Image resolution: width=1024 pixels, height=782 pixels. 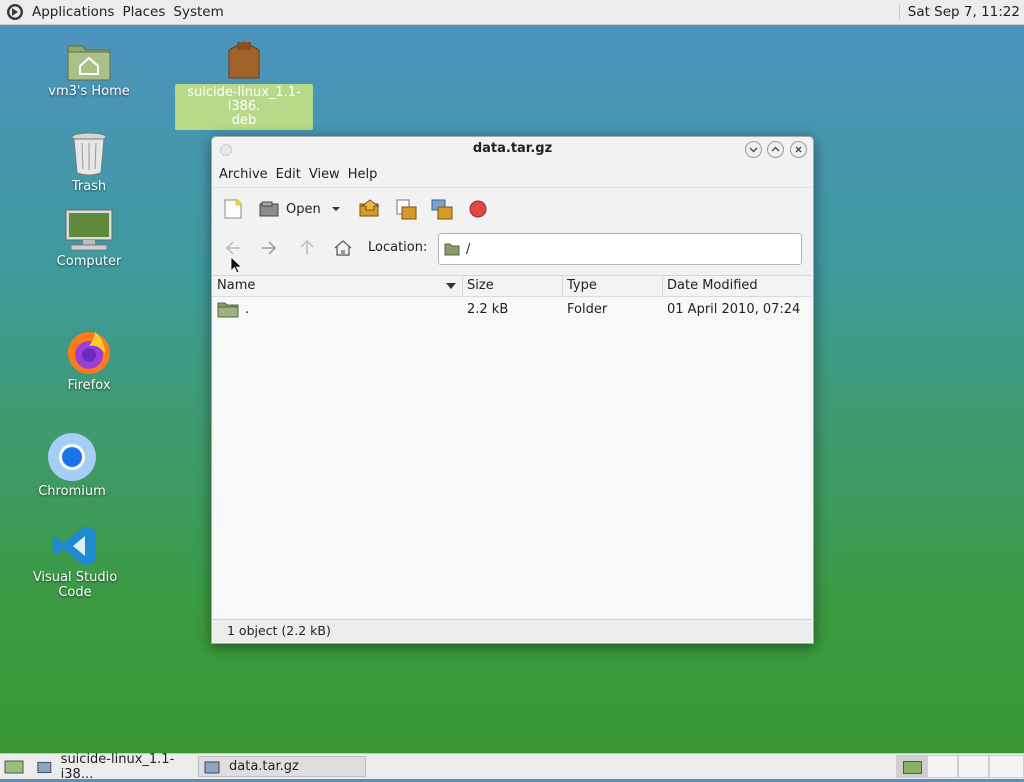 I want to click on system-menu: System, so click(x=198, y=12).